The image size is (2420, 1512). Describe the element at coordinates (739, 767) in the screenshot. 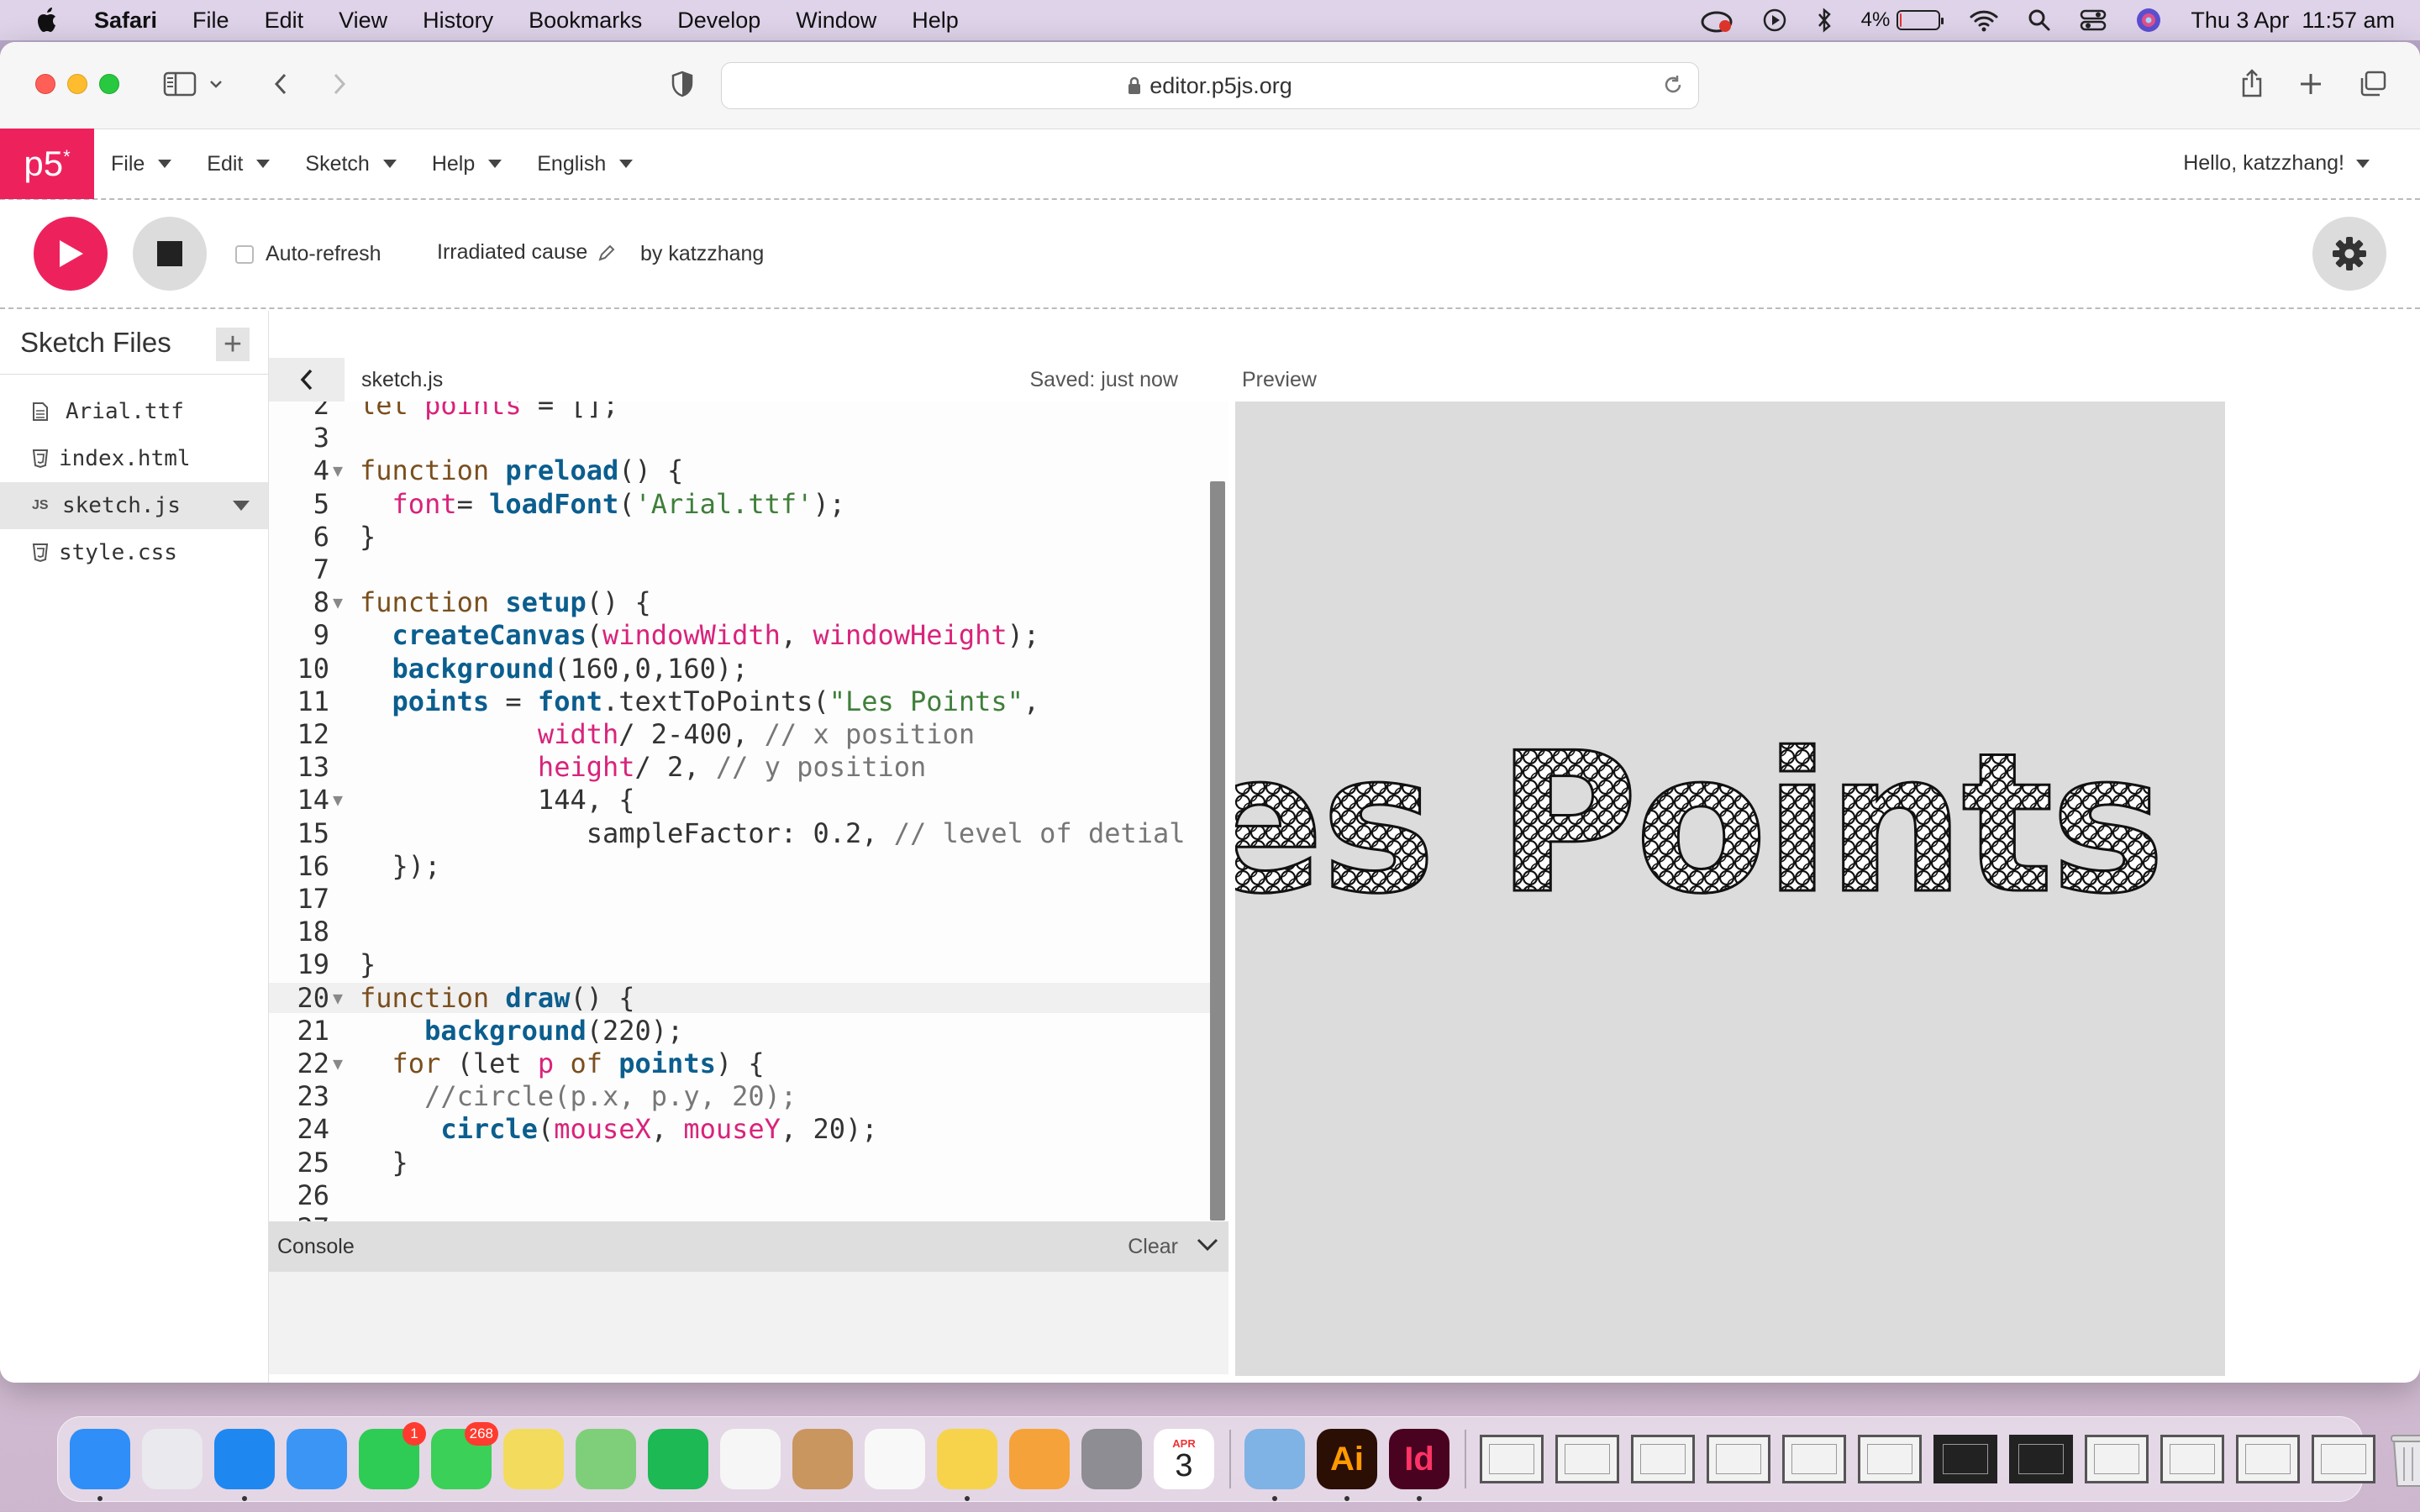

I see `code-line: 13 height/ 2, // y position` at that location.